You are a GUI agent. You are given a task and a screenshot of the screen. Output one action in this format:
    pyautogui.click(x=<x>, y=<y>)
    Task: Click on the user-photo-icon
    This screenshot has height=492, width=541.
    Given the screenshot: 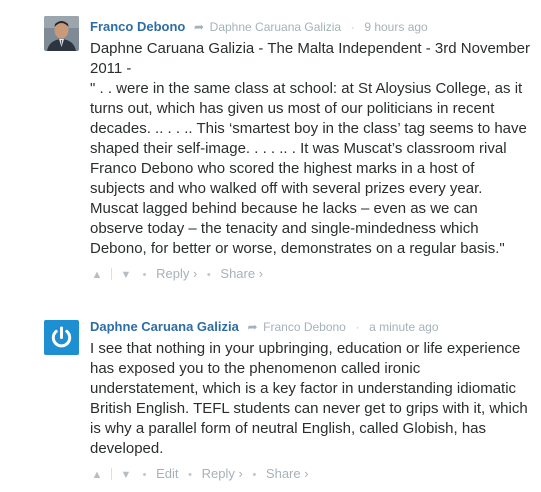 What is the action you would take?
    pyautogui.click(x=61, y=33)
    